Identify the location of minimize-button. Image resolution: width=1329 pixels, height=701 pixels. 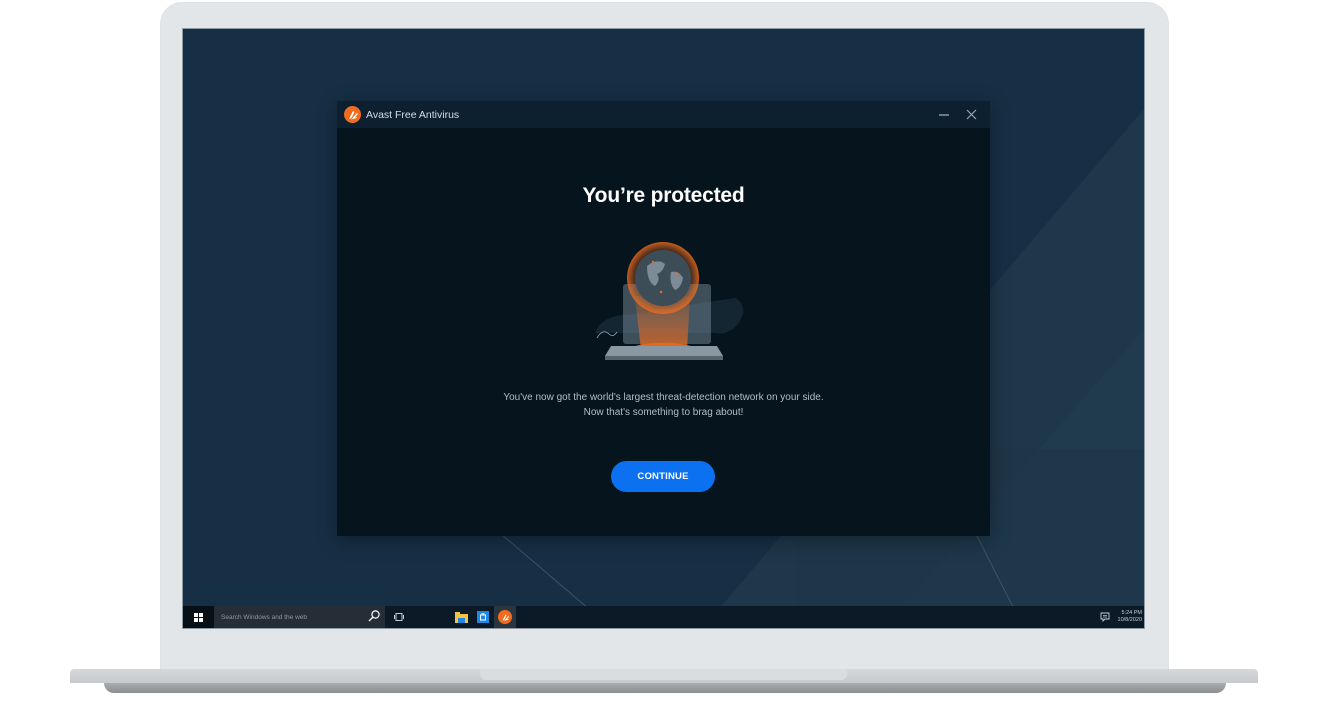
(944, 114).